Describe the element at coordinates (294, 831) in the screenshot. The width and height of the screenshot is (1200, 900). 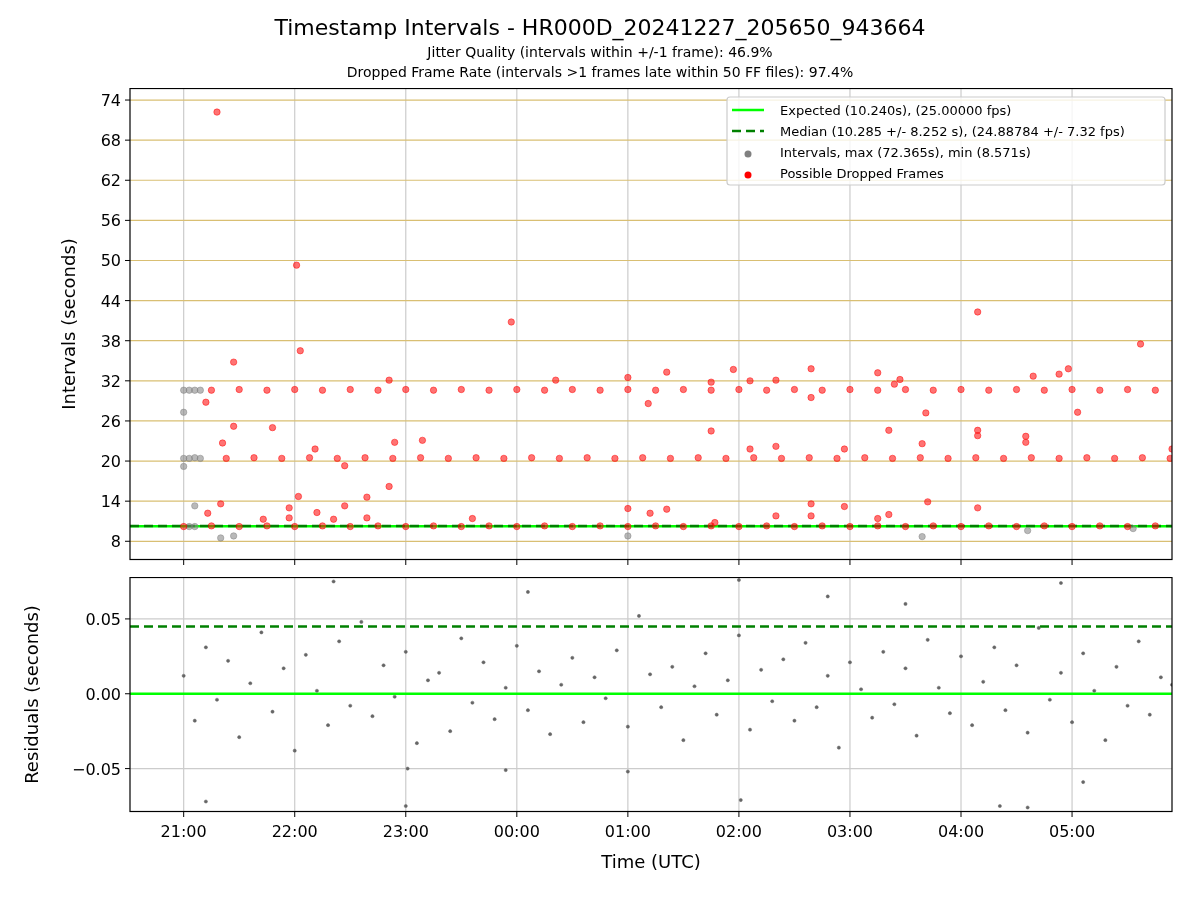
I see `tick-label: 22:00` at that location.